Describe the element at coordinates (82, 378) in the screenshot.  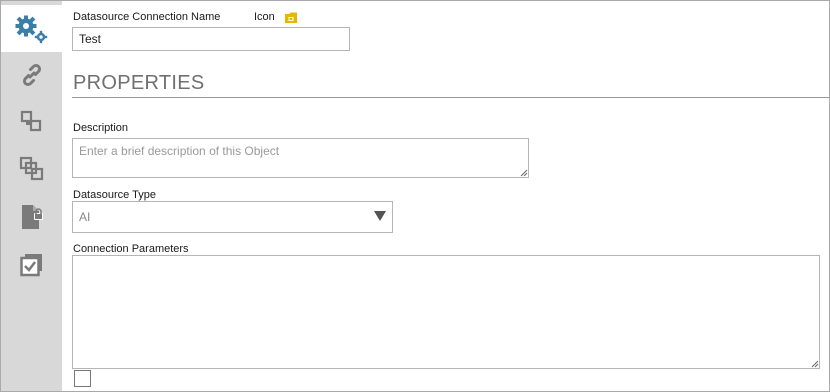
I see `option-checkbox` at that location.